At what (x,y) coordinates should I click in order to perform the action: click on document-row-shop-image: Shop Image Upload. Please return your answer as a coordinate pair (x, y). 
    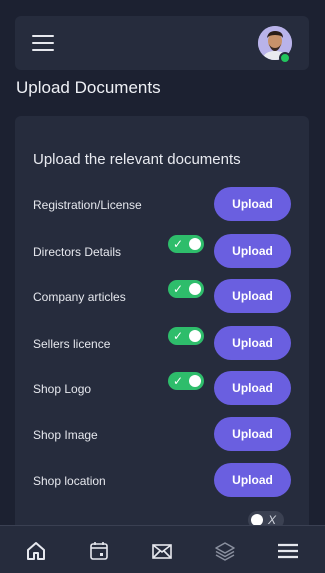
    Looking at the image, I should click on (162, 434).